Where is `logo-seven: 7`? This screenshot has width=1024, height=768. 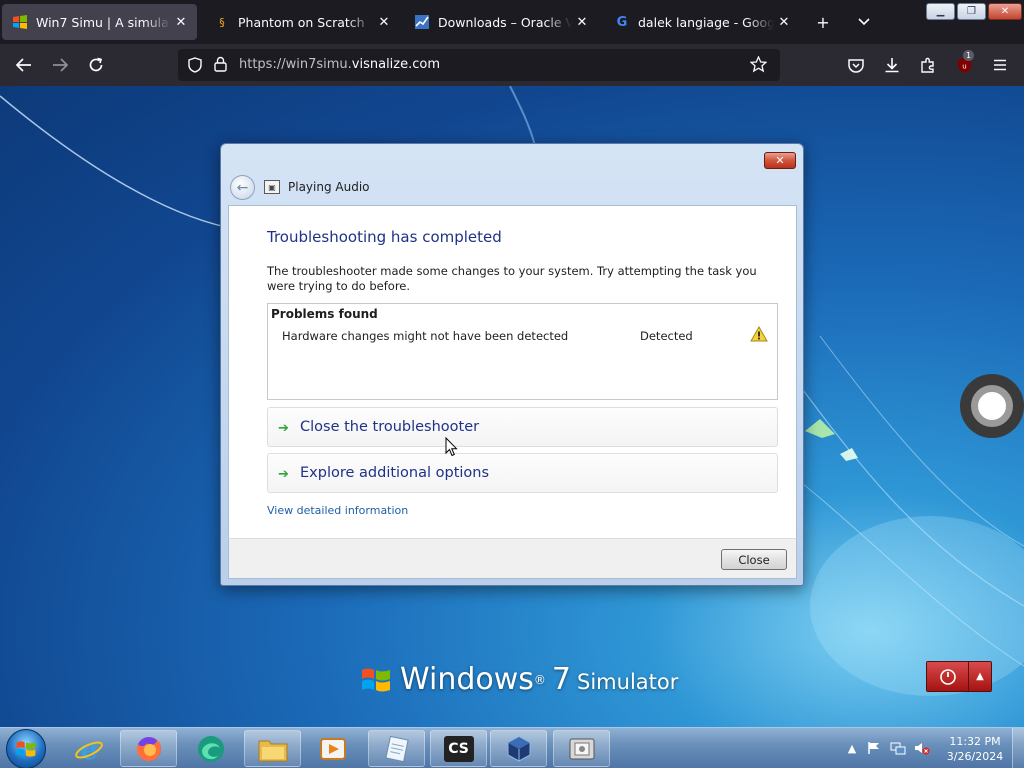
logo-seven: 7 is located at coordinates (561, 679).